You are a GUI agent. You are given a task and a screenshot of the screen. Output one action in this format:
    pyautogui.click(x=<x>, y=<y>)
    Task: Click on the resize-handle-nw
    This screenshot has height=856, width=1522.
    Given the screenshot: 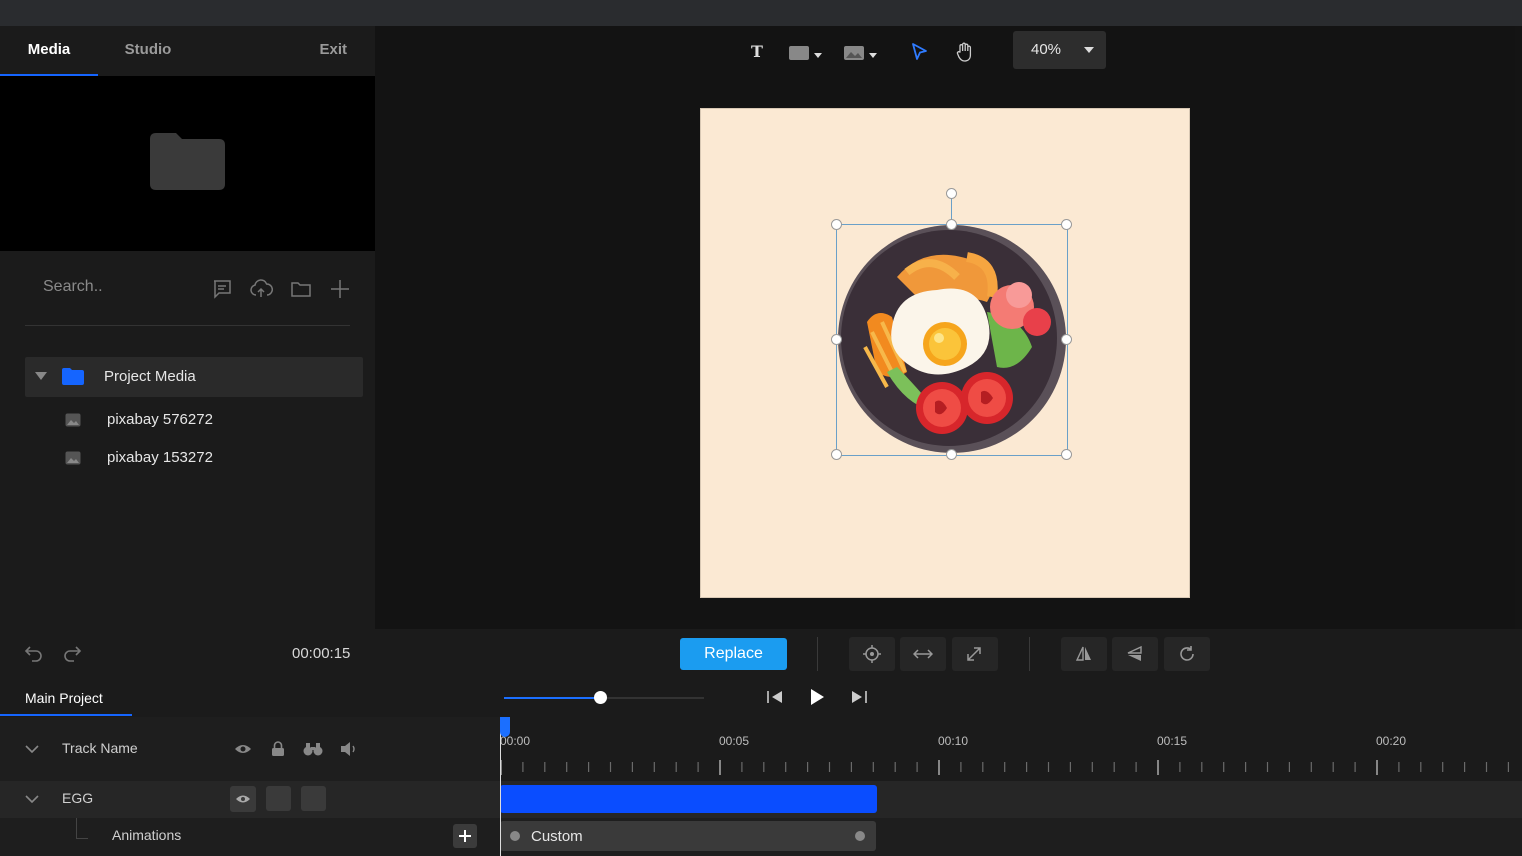 What is the action you would take?
    pyautogui.click(x=836, y=224)
    